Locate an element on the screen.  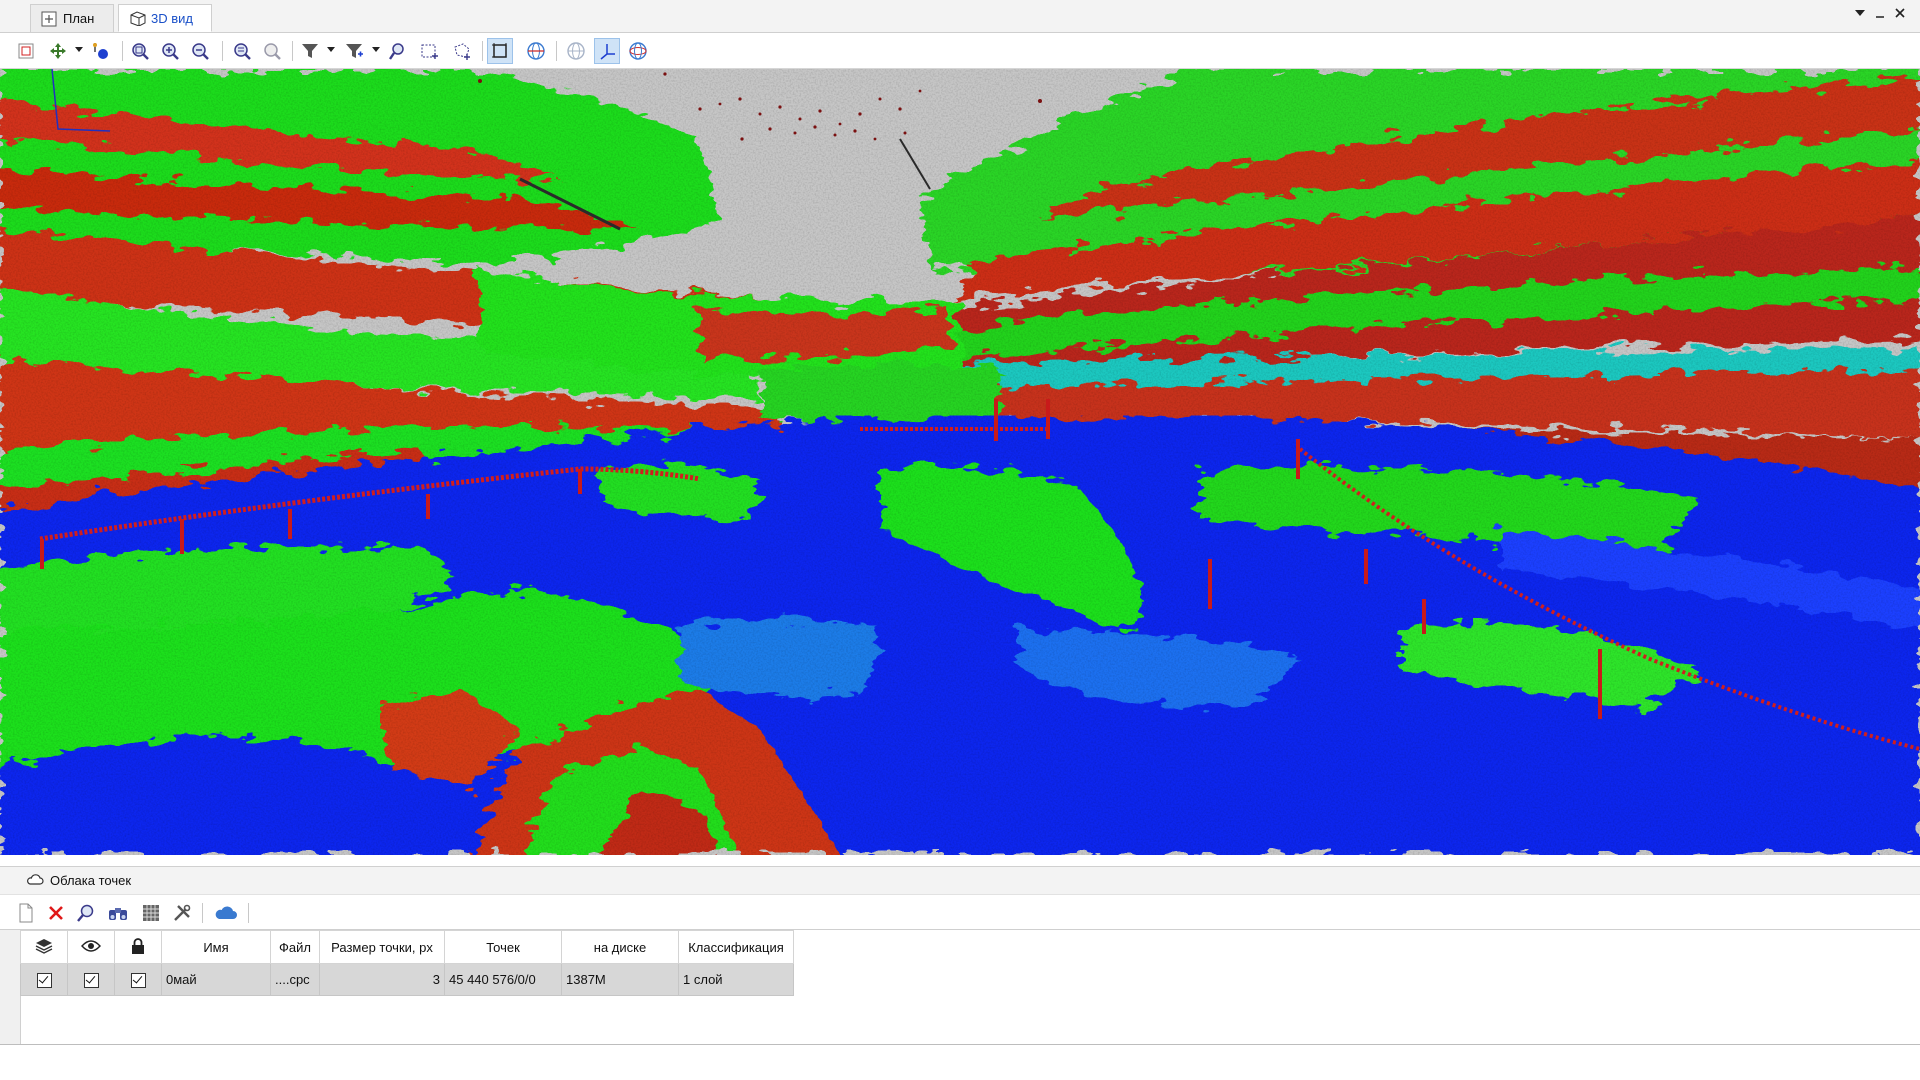
cloud-name-cell: 0май is located at coordinates (216, 979).